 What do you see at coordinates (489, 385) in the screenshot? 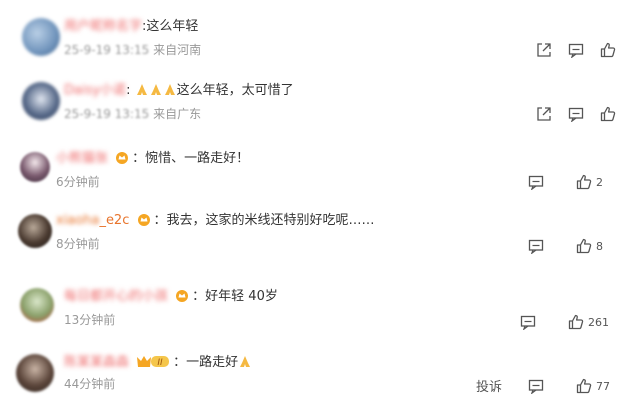
I see `report-button: 投诉` at bounding box center [489, 385].